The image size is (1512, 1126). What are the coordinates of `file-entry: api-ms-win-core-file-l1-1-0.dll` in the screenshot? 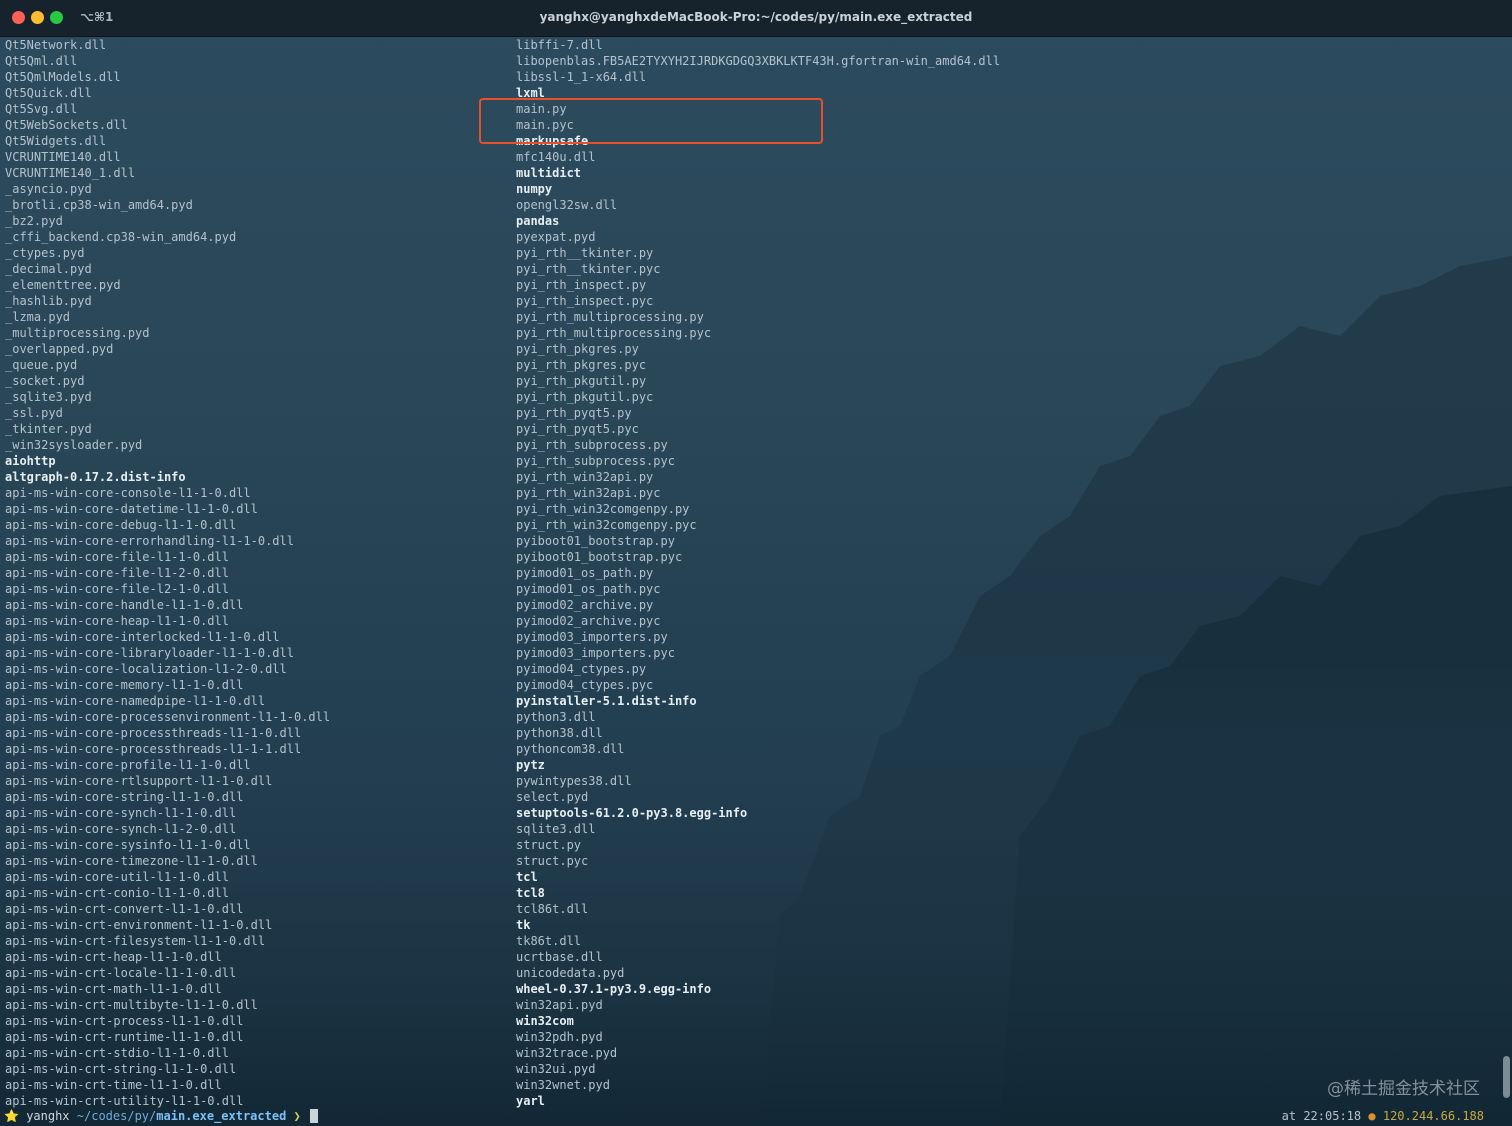 It's located at (117, 557).